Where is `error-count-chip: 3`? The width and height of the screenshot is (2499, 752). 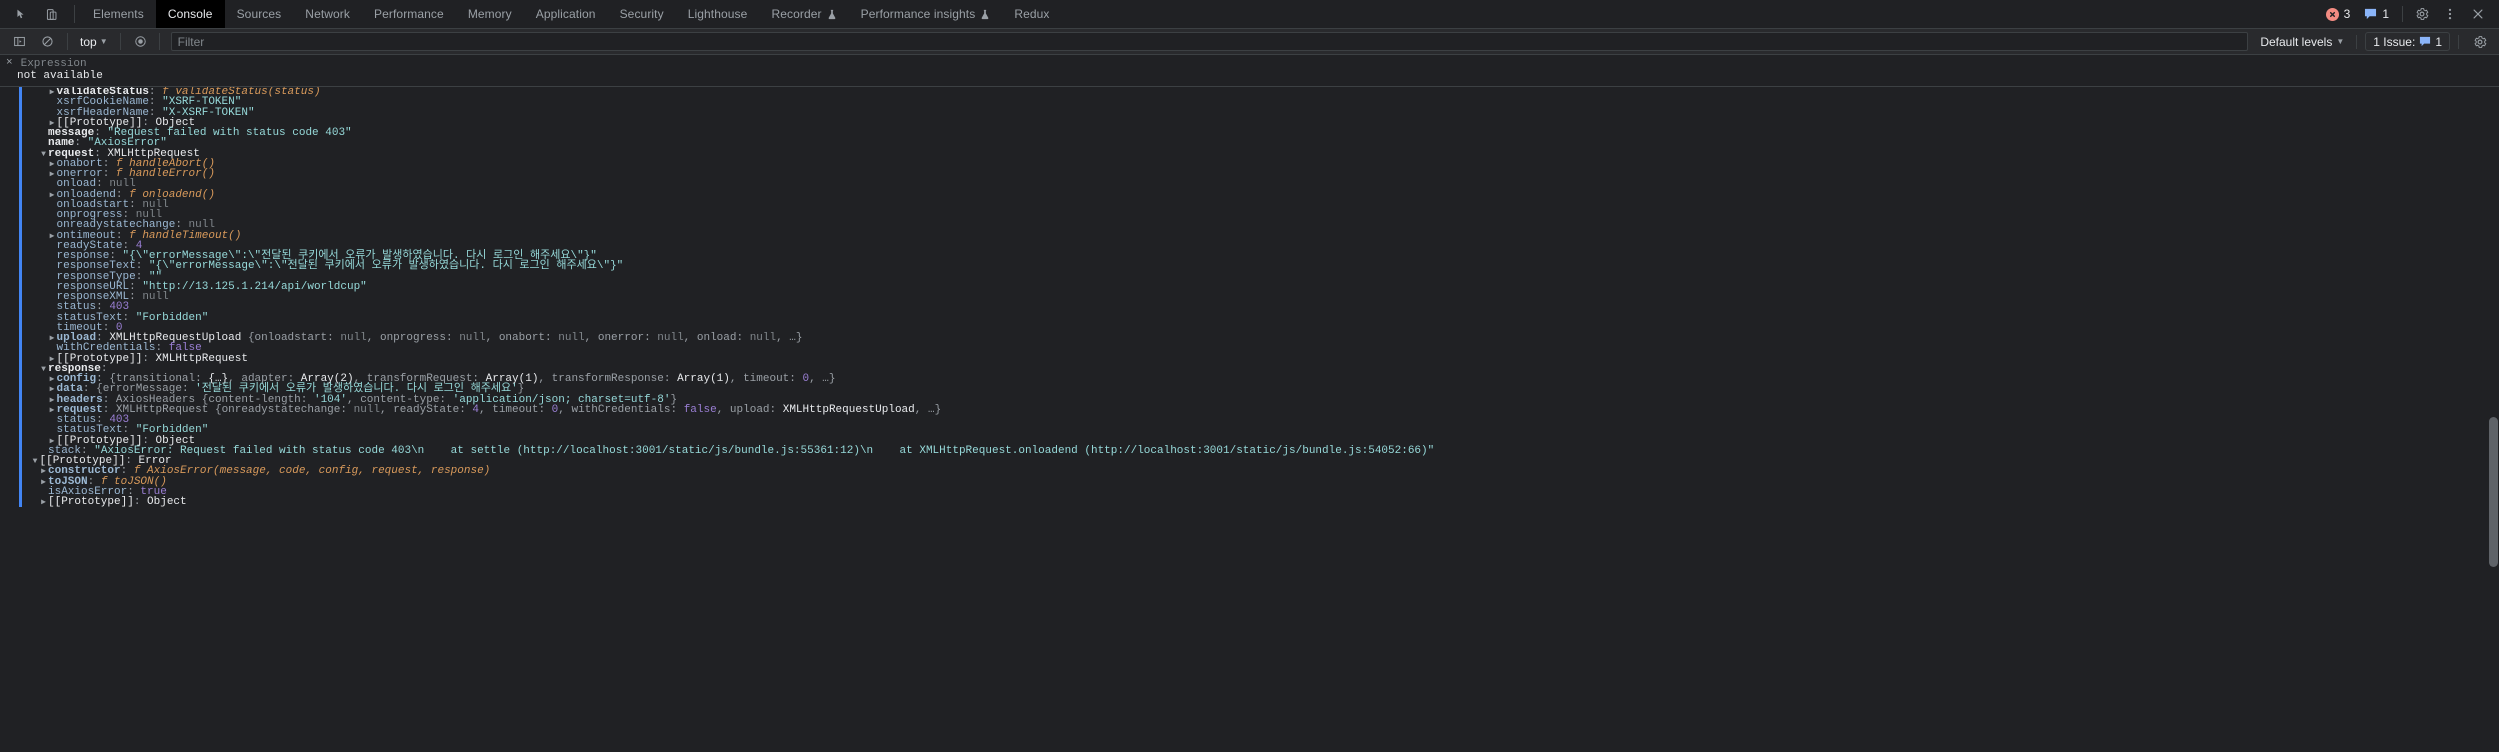
error-count-chip: 3 is located at coordinates (2339, 14).